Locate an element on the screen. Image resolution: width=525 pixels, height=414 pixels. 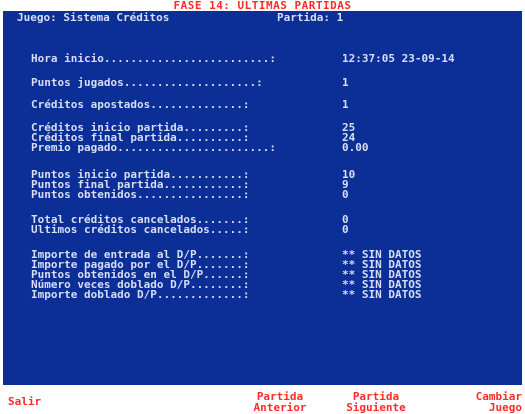
next-match-line2: Siguiente is located at coordinates (376, 407).